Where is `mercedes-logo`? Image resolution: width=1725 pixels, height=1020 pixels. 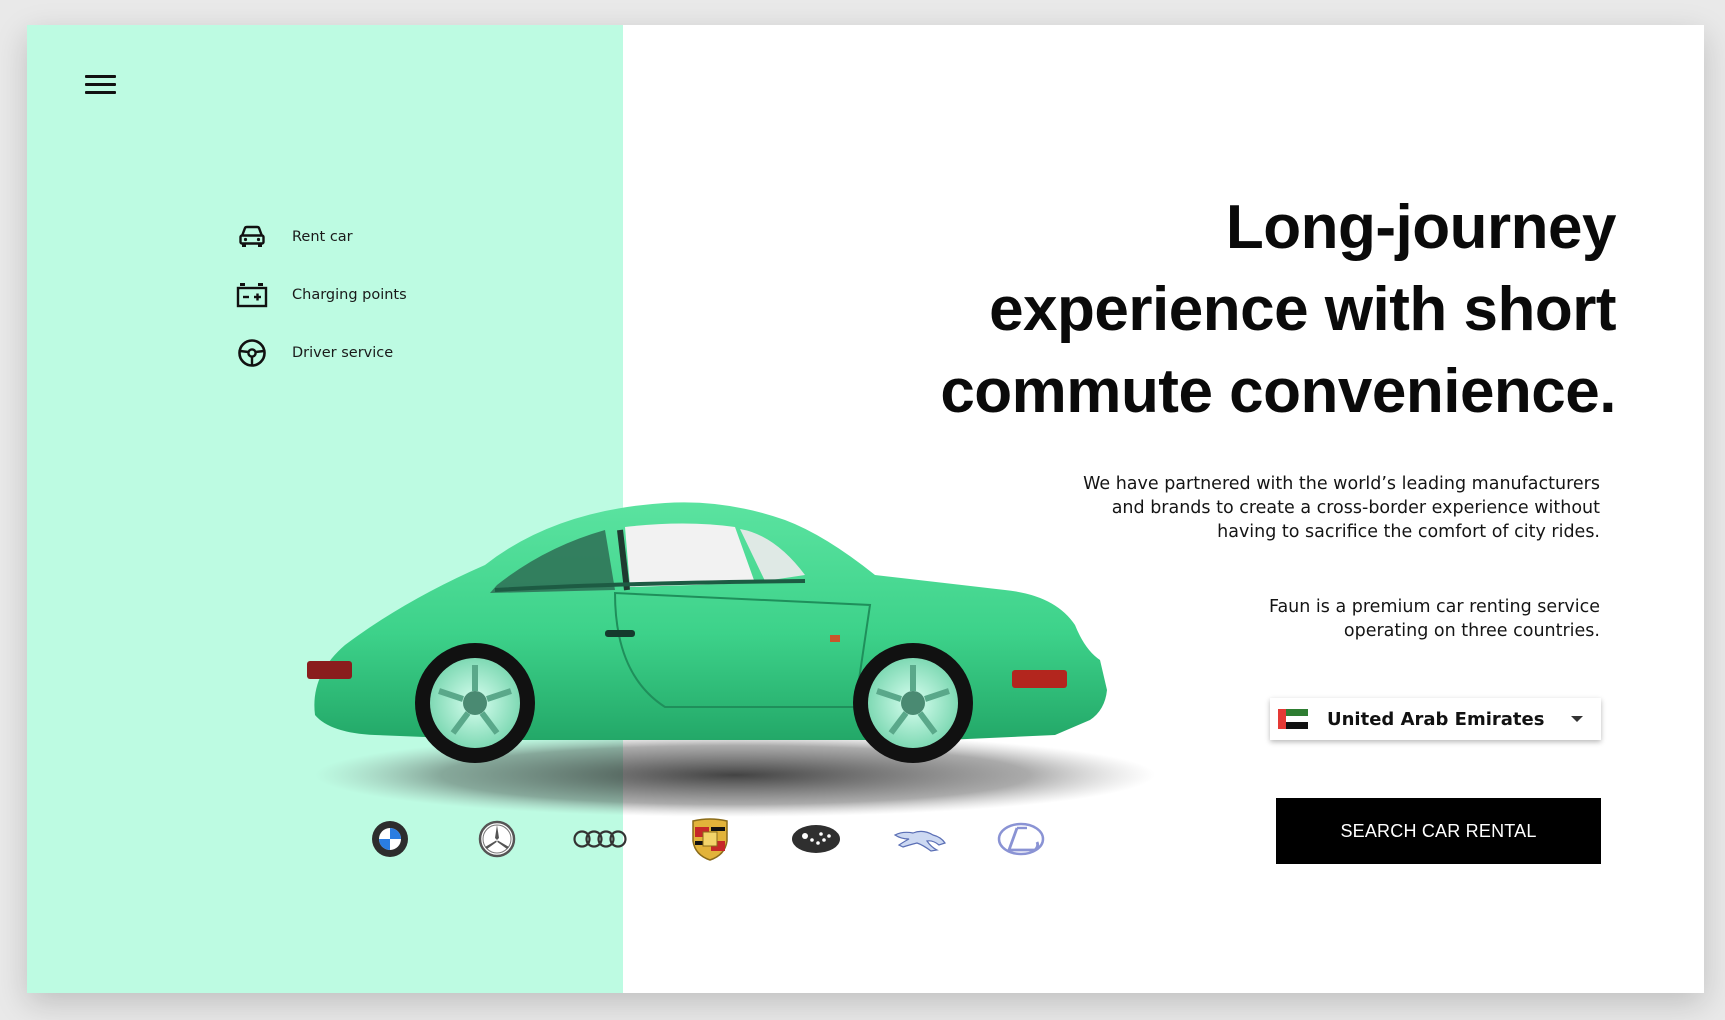 mercedes-logo is located at coordinates (497, 839).